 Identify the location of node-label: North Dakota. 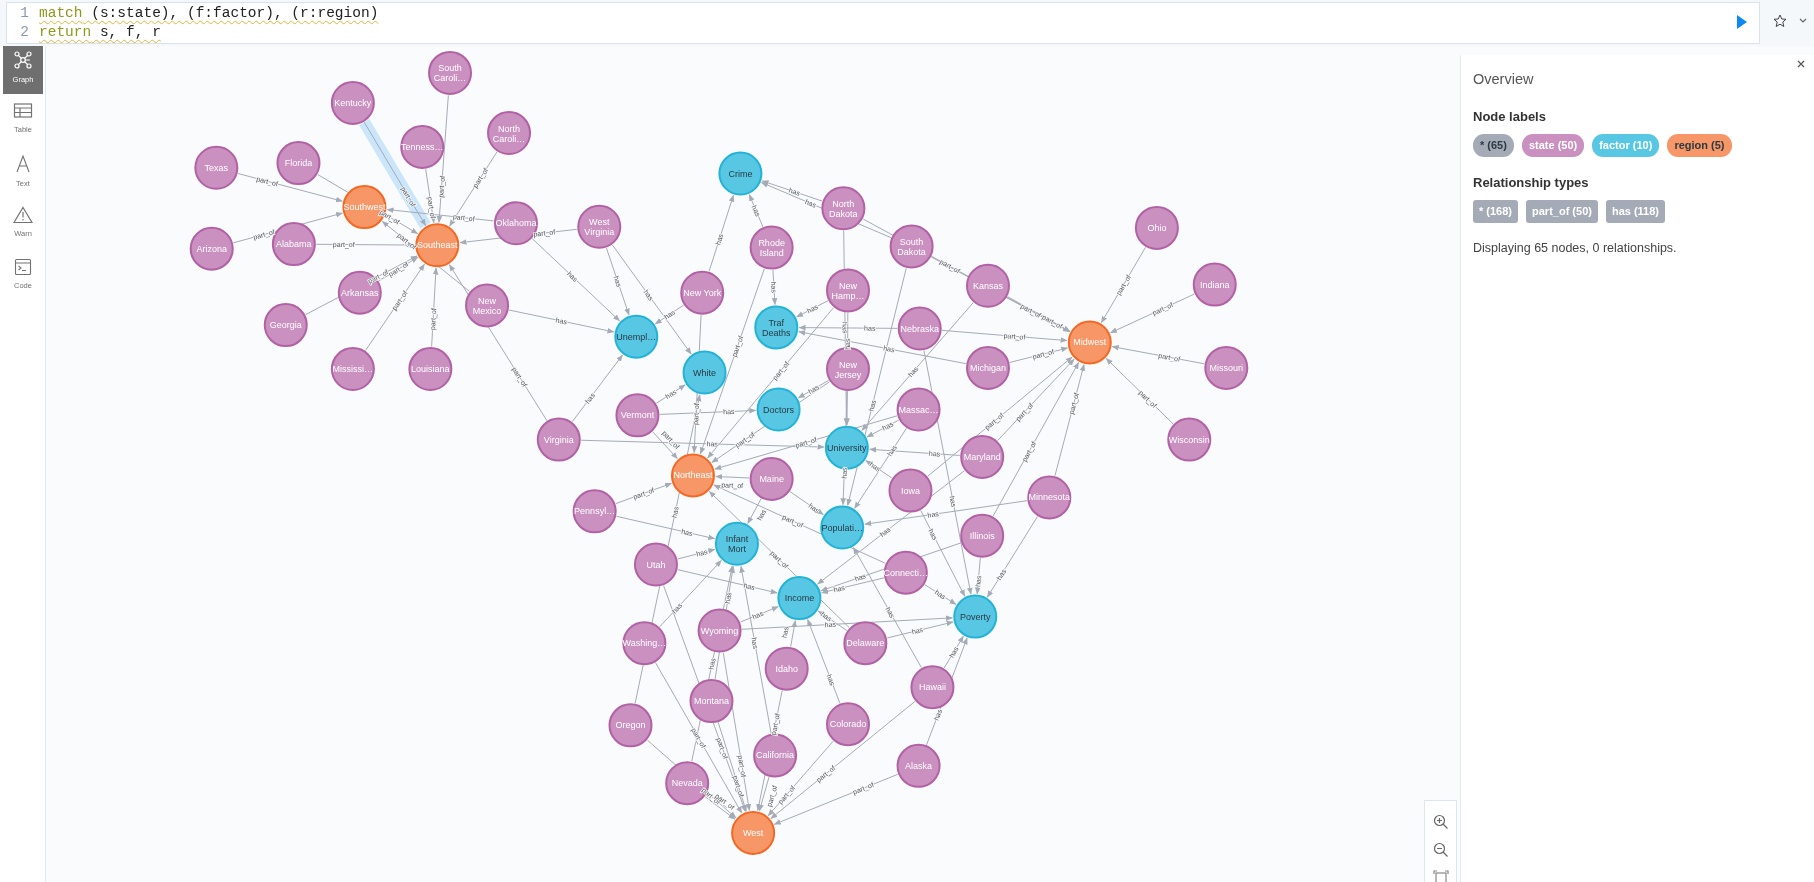
(843, 208).